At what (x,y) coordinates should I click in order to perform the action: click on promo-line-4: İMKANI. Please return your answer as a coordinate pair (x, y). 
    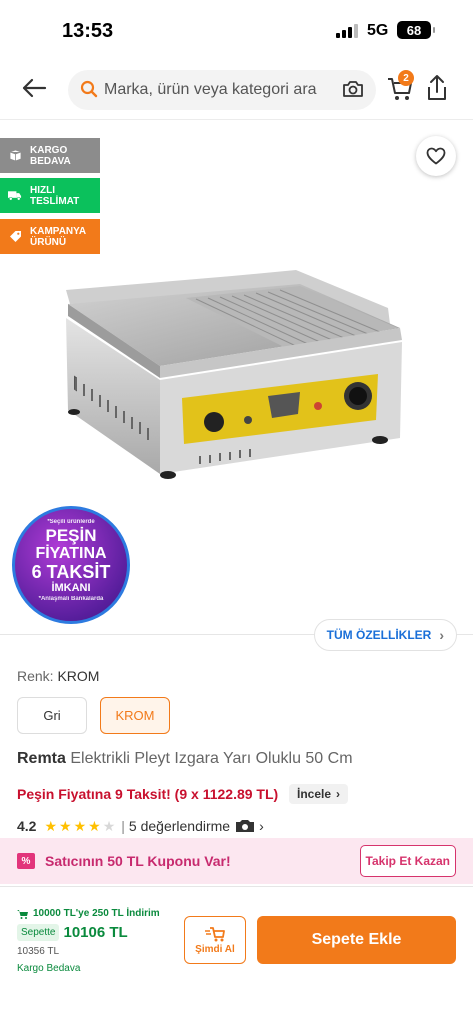
    Looking at the image, I should click on (71, 588).